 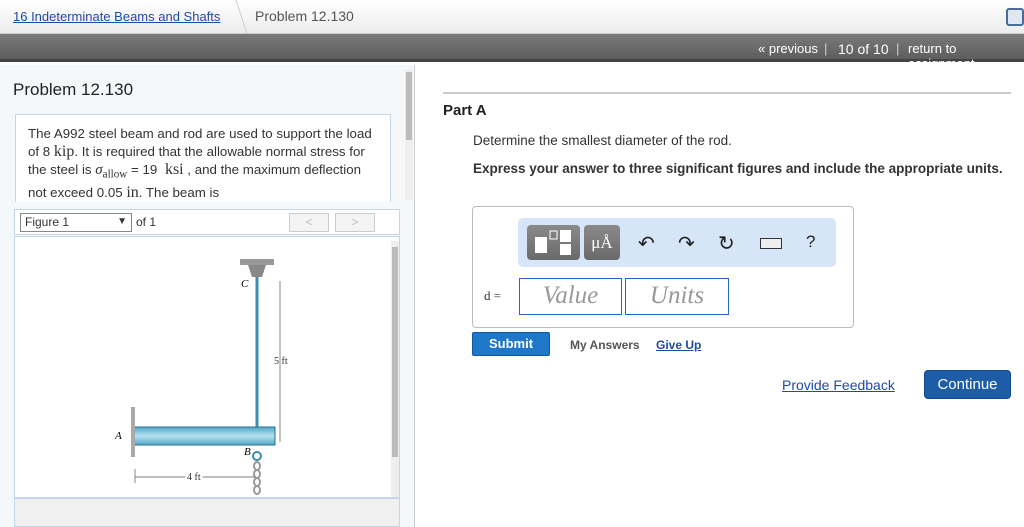 What do you see at coordinates (1015, 17) in the screenshot?
I see `print-icon` at bounding box center [1015, 17].